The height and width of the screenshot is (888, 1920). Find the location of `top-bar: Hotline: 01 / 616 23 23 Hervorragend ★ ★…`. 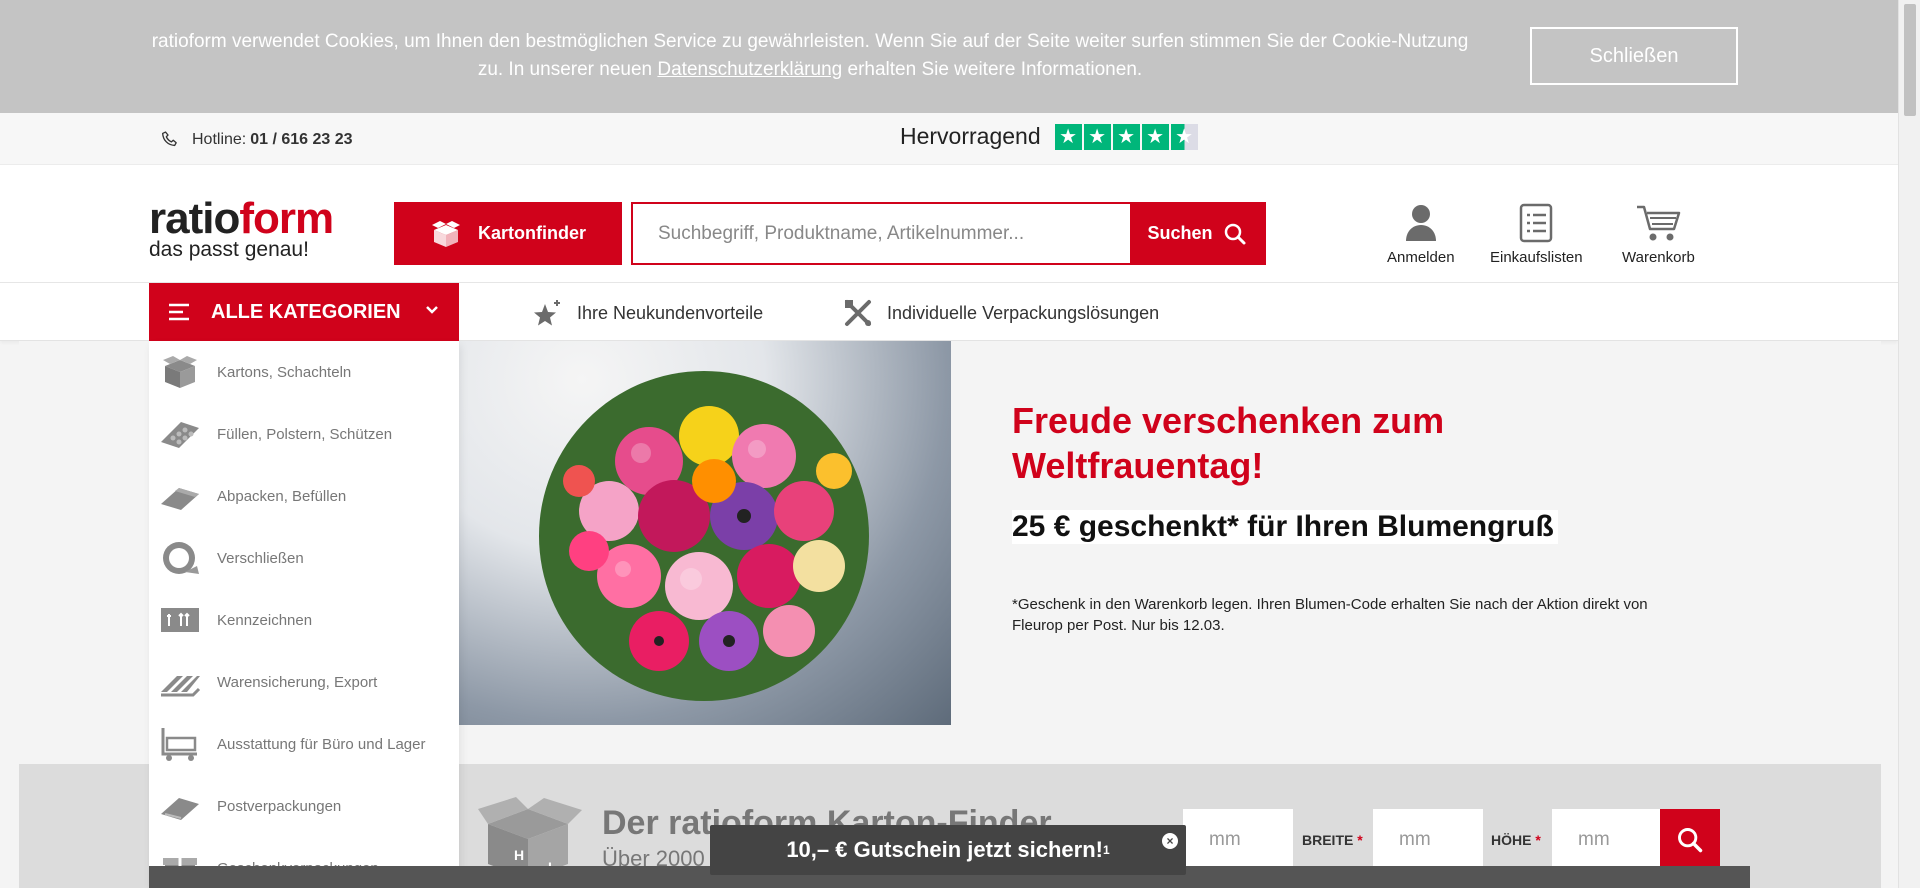

top-bar: Hotline: 01 / 616 23 23 Hervorragend ★ ★… is located at coordinates (949, 139).